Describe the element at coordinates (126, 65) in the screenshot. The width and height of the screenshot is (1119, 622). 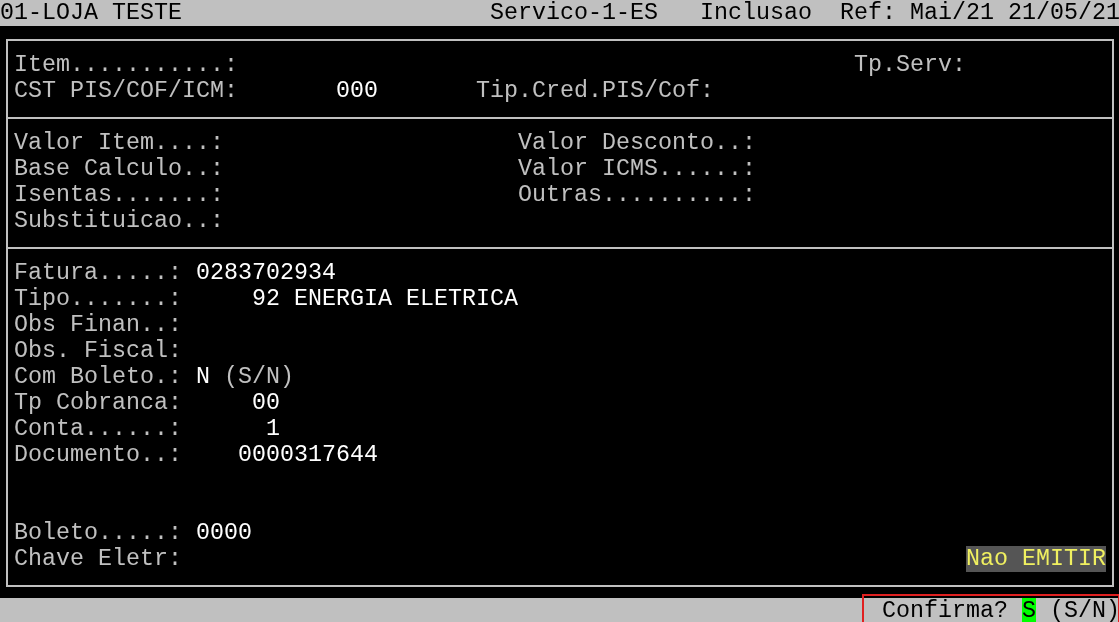
I see `field-label: Item...........:` at that location.